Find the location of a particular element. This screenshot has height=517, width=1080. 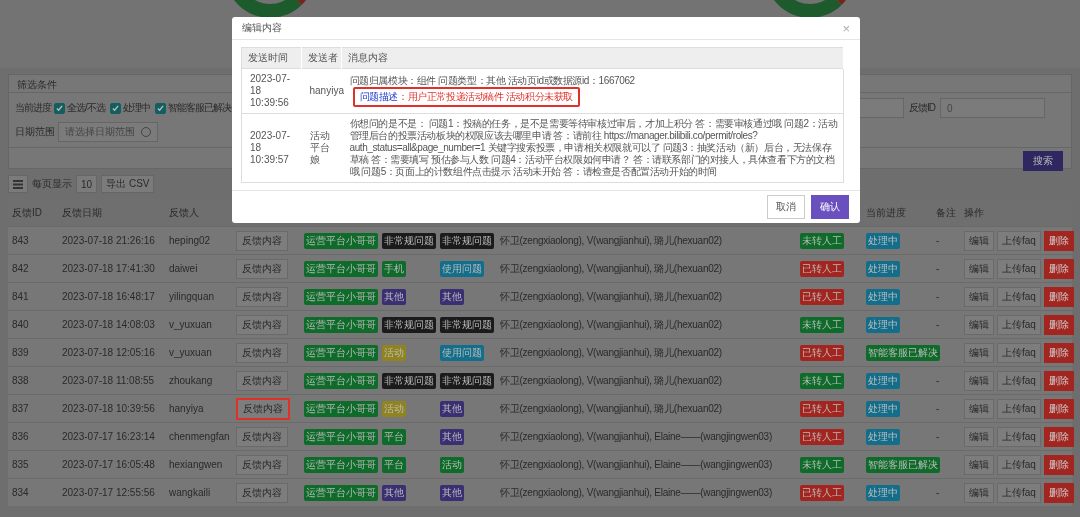

table-cell: 834 is located at coordinates (20, 492).